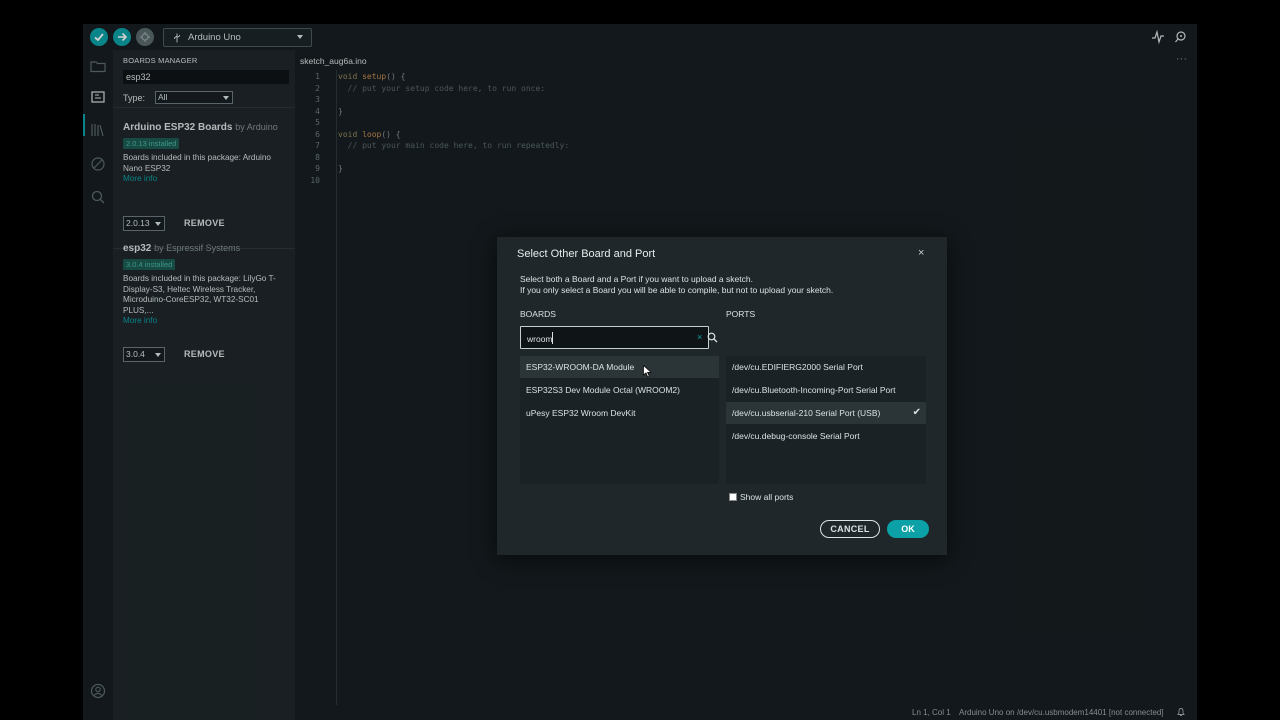  What do you see at coordinates (552, 338) in the screenshot?
I see `text-caret` at bounding box center [552, 338].